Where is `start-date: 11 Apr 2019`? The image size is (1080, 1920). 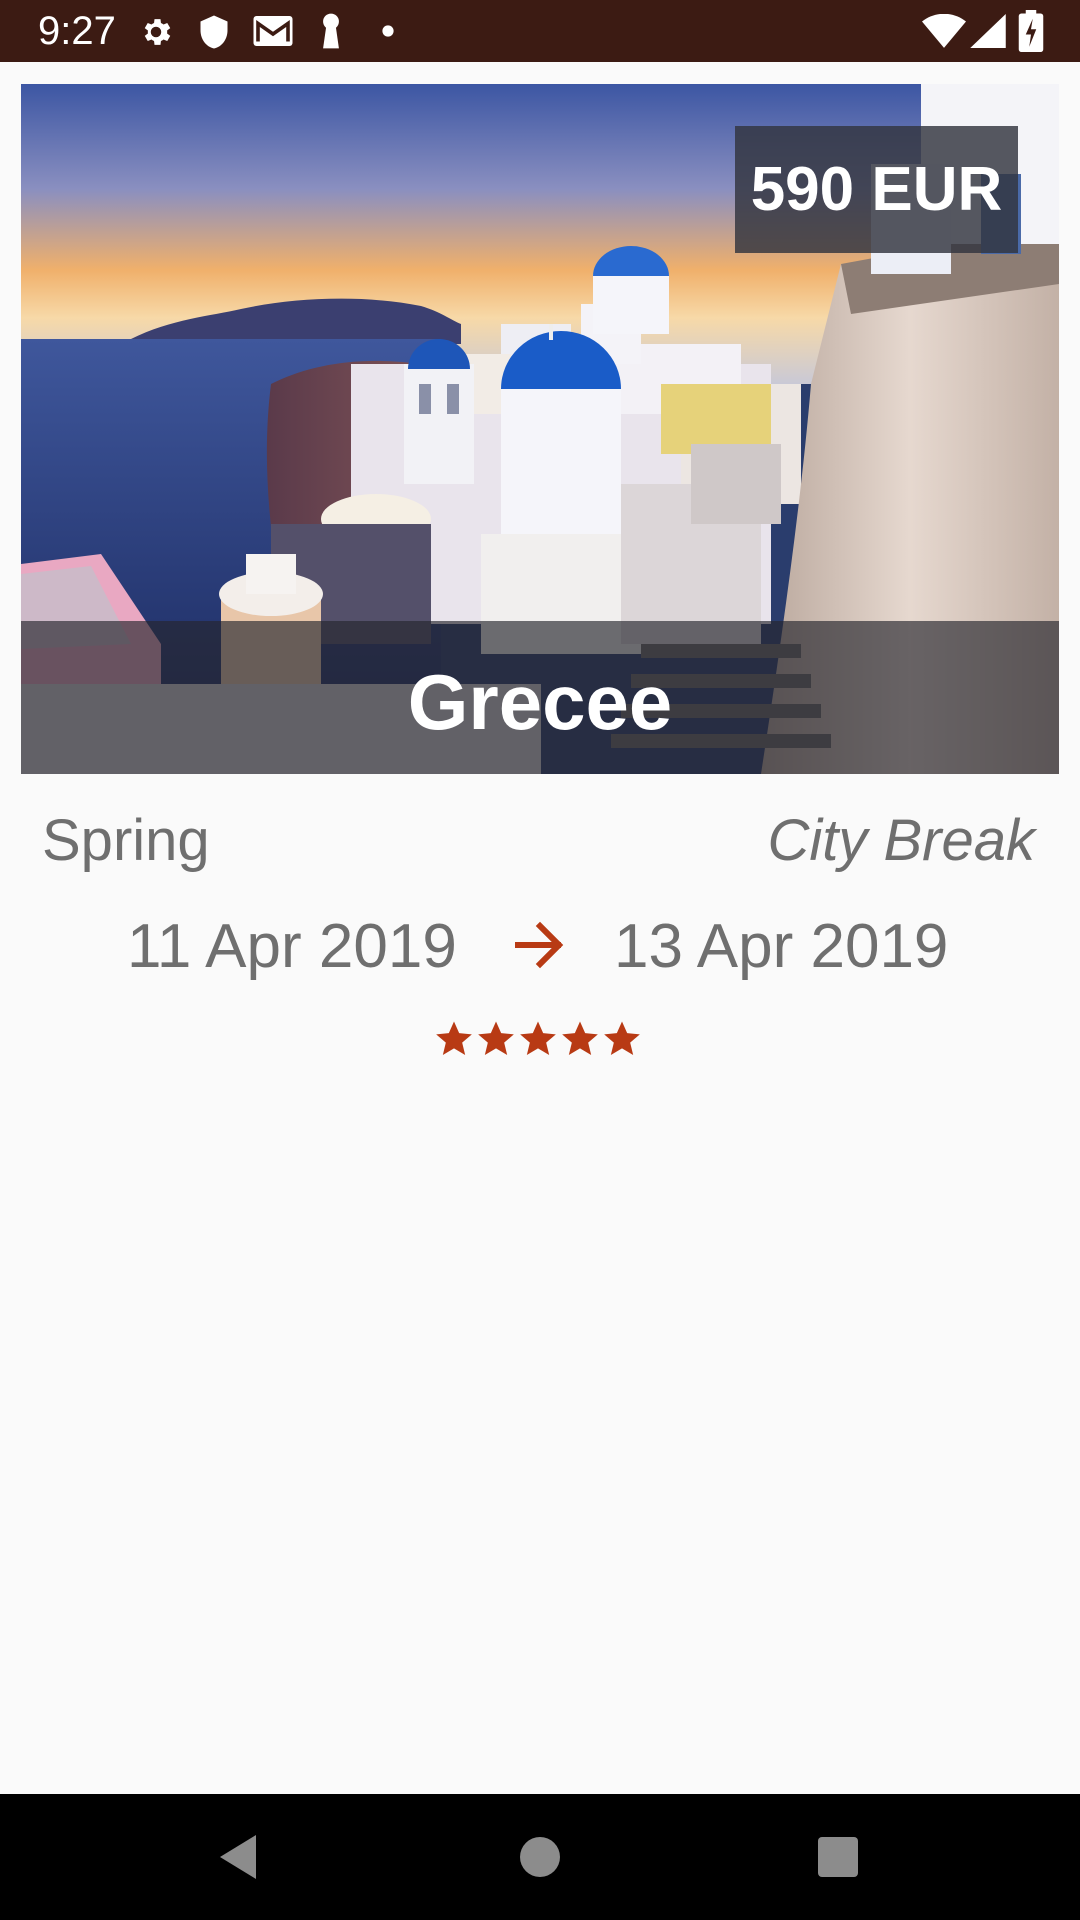
start-date: 11 Apr 2019 is located at coordinates (292, 946).